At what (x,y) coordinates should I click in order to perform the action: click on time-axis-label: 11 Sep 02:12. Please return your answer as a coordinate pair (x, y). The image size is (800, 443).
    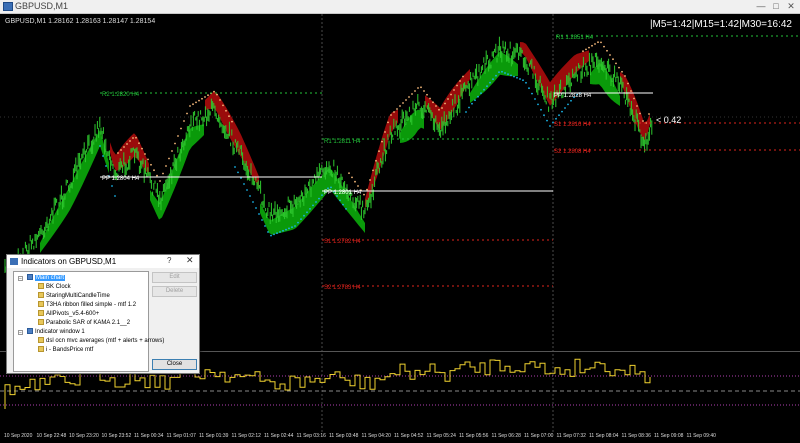
    Looking at the image, I should click on (246, 436).